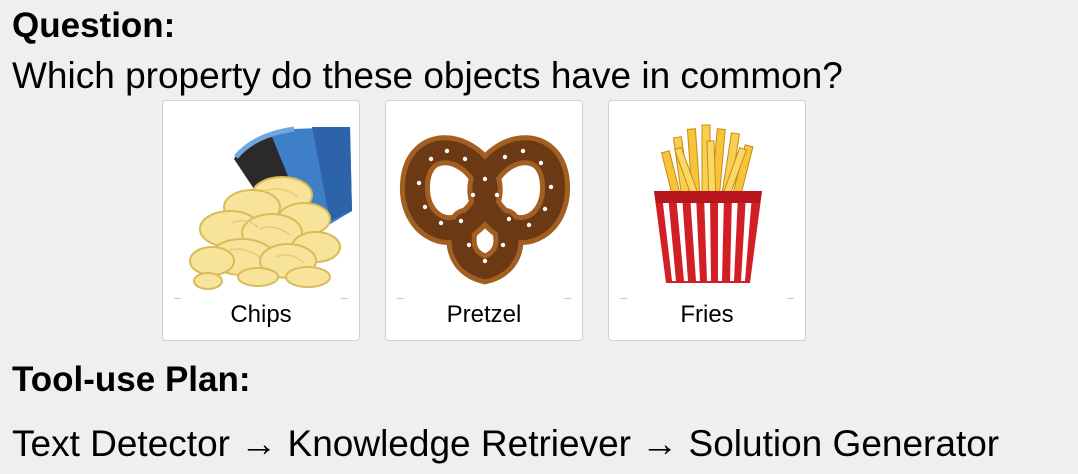 Image resolution: width=1078 pixels, height=474 pixels. I want to click on pretzel-image, so click(485, 210).